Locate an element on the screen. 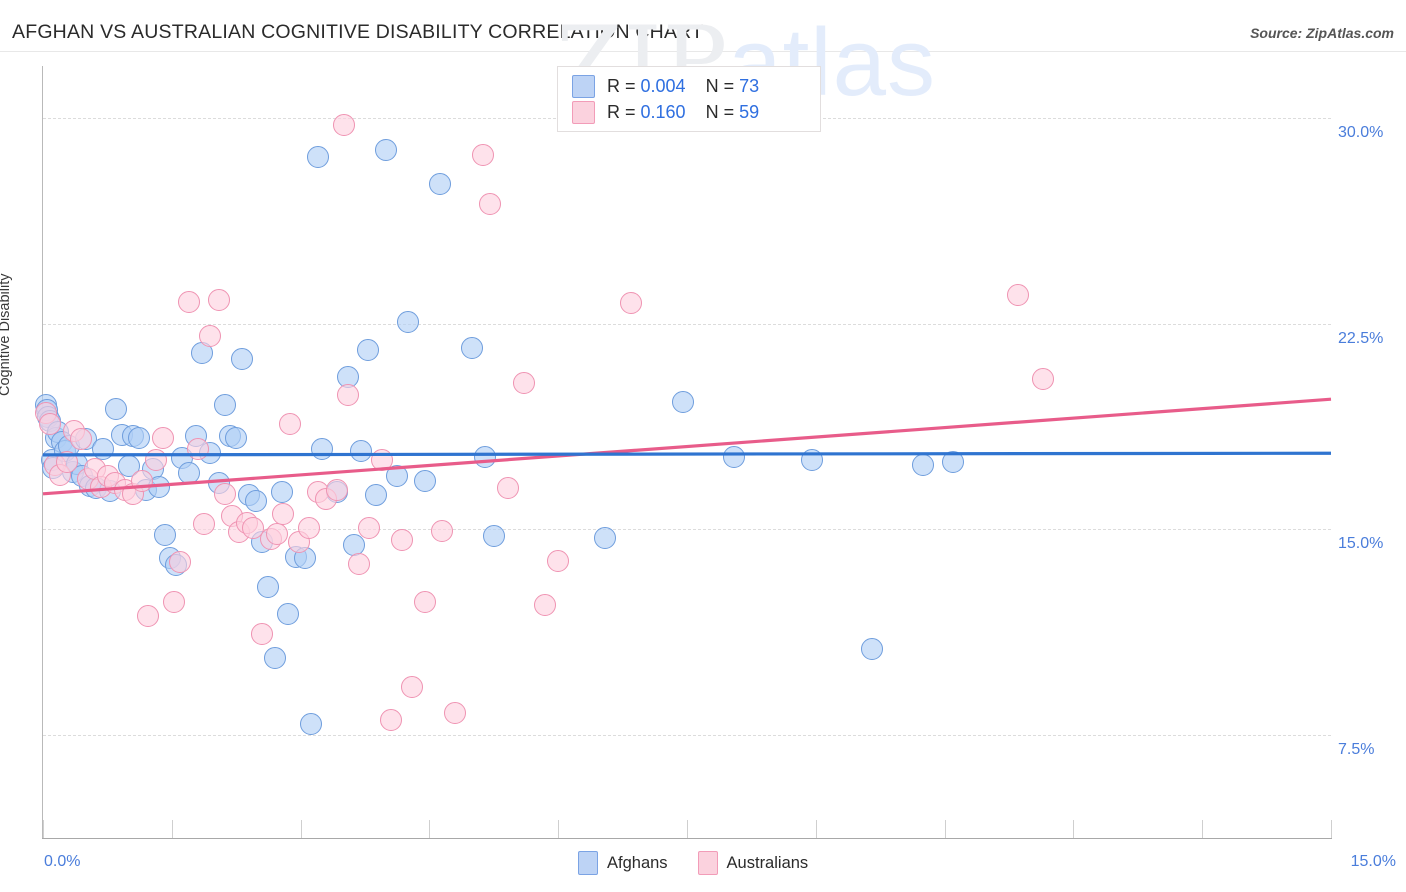 This screenshot has height=892, width=1406. correlation-stats-box: R = 0.004 N = 73 R = 0.160 N = 59 is located at coordinates (689, 99).